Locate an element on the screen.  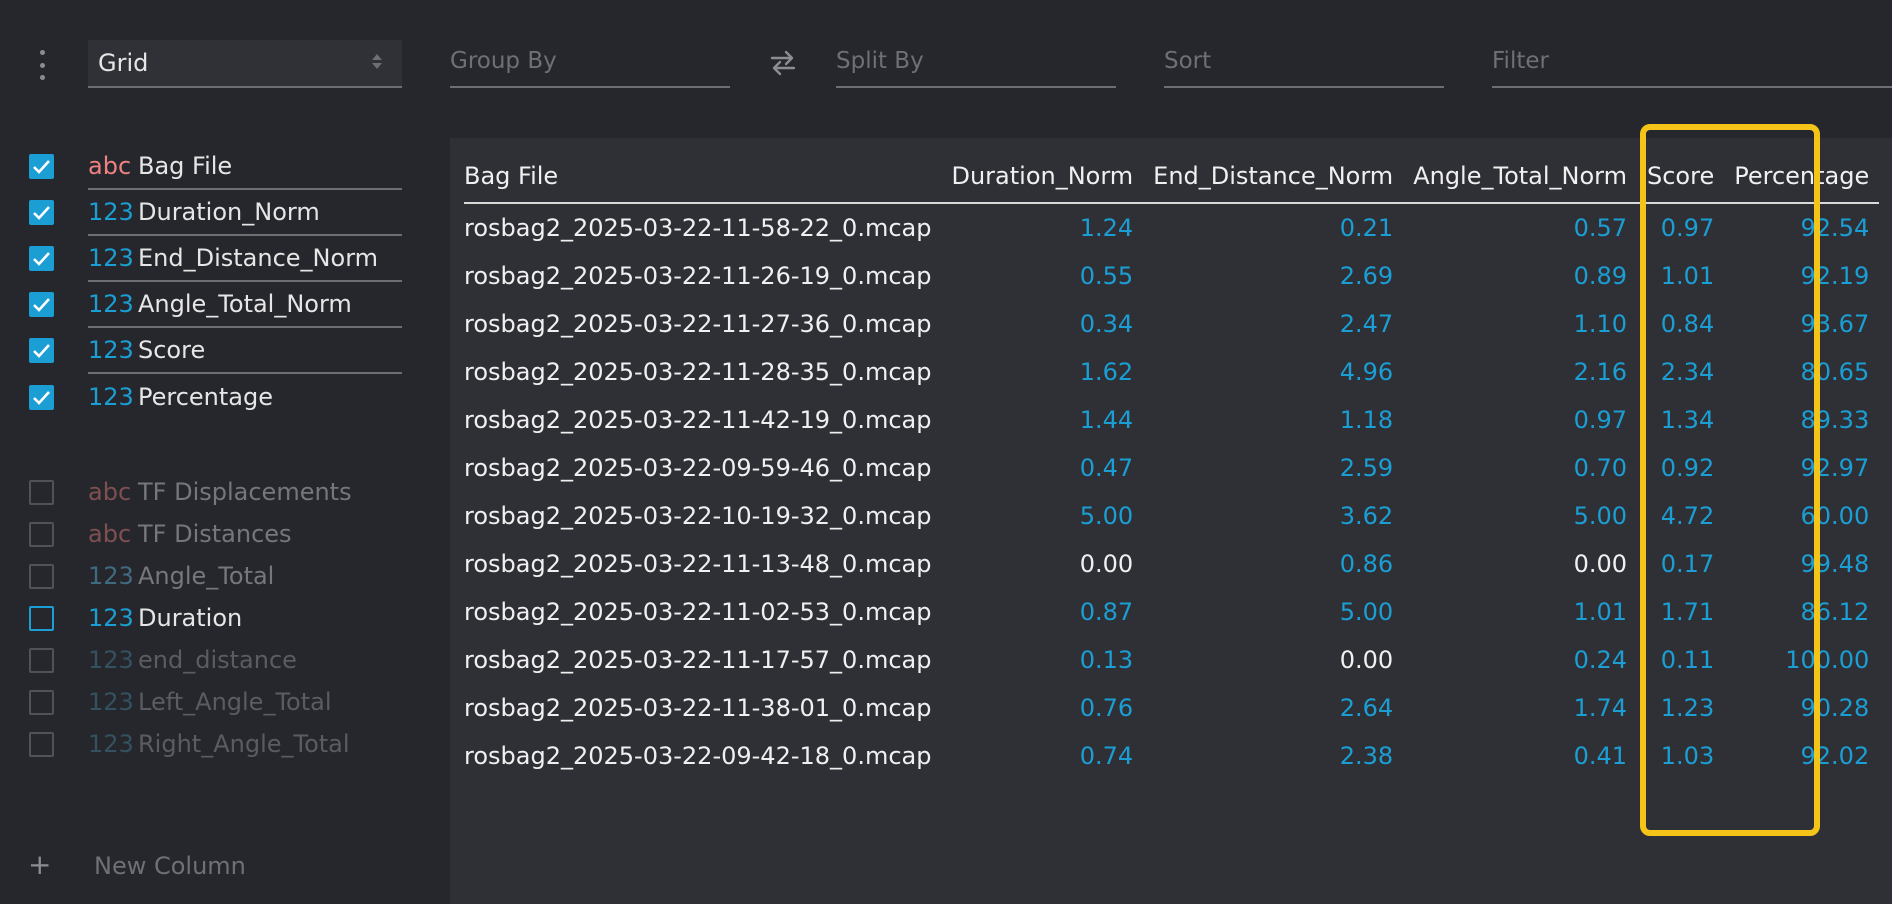
table-cell-value: 92.19 is located at coordinates (1835, 276).